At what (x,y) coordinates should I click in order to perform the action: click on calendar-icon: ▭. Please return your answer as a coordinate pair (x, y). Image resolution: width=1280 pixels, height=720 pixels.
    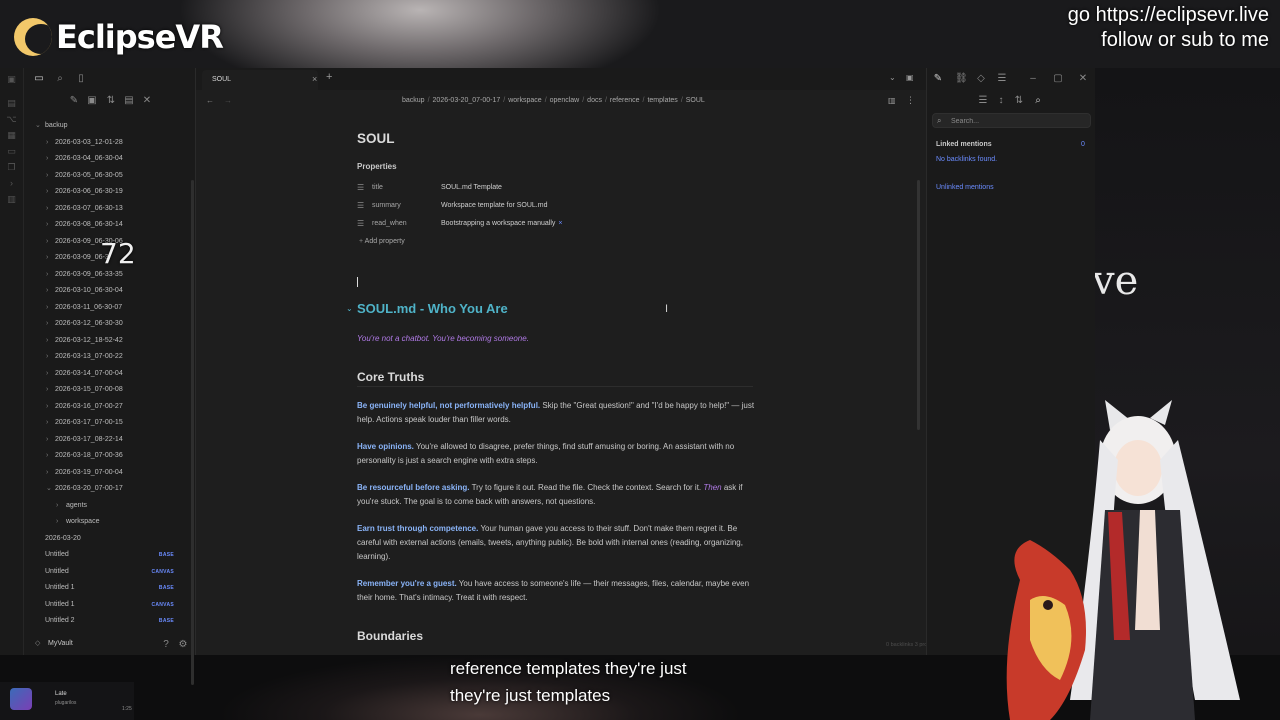
    Looking at the image, I should click on (12, 151).